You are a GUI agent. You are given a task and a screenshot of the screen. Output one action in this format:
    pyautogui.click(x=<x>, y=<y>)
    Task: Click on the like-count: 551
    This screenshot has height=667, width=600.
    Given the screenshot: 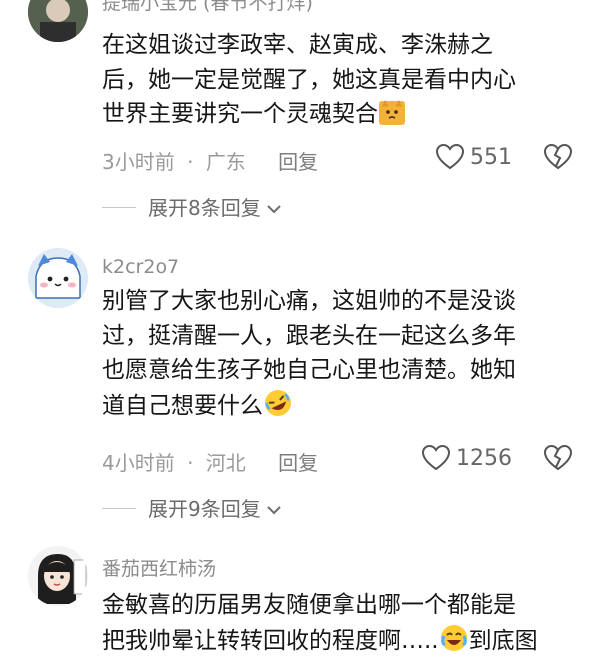 What is the action you would take?
    pyautogui.click(x=491, y=157)
    